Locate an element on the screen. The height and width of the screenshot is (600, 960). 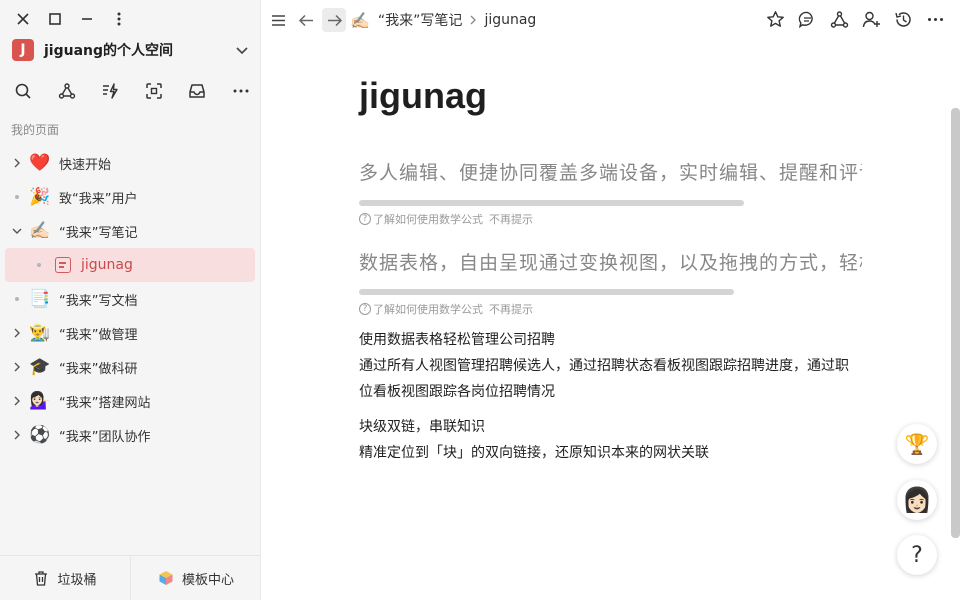
minimize-icon is located at coordinates (87, 19).